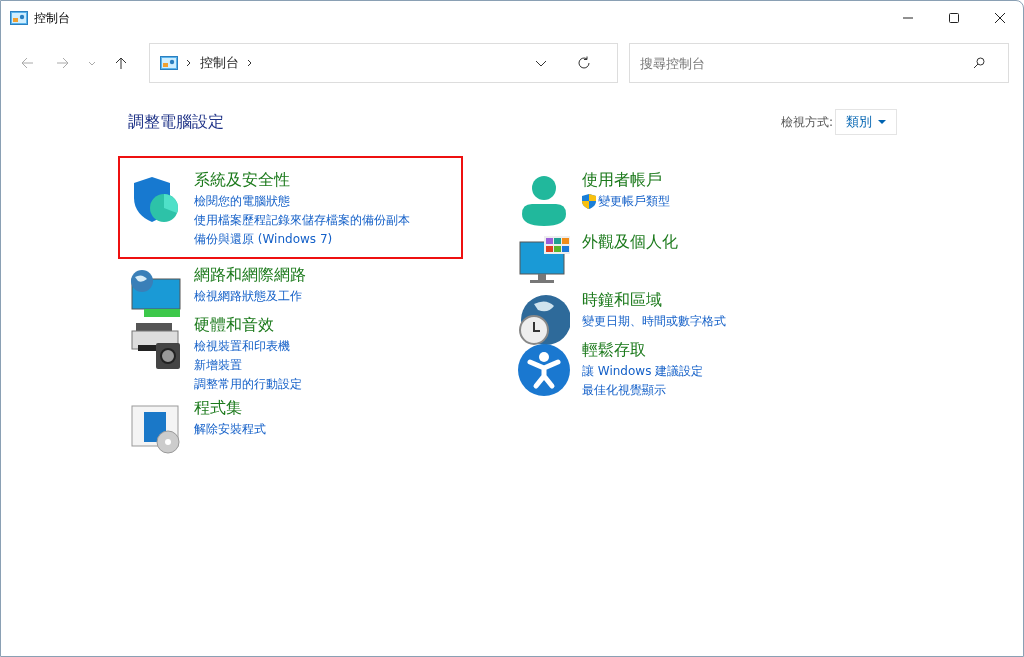 The width and height of the screenshot is (1024, 657). I want to click on category-link: 時鐘和區域, so click(654, 300).